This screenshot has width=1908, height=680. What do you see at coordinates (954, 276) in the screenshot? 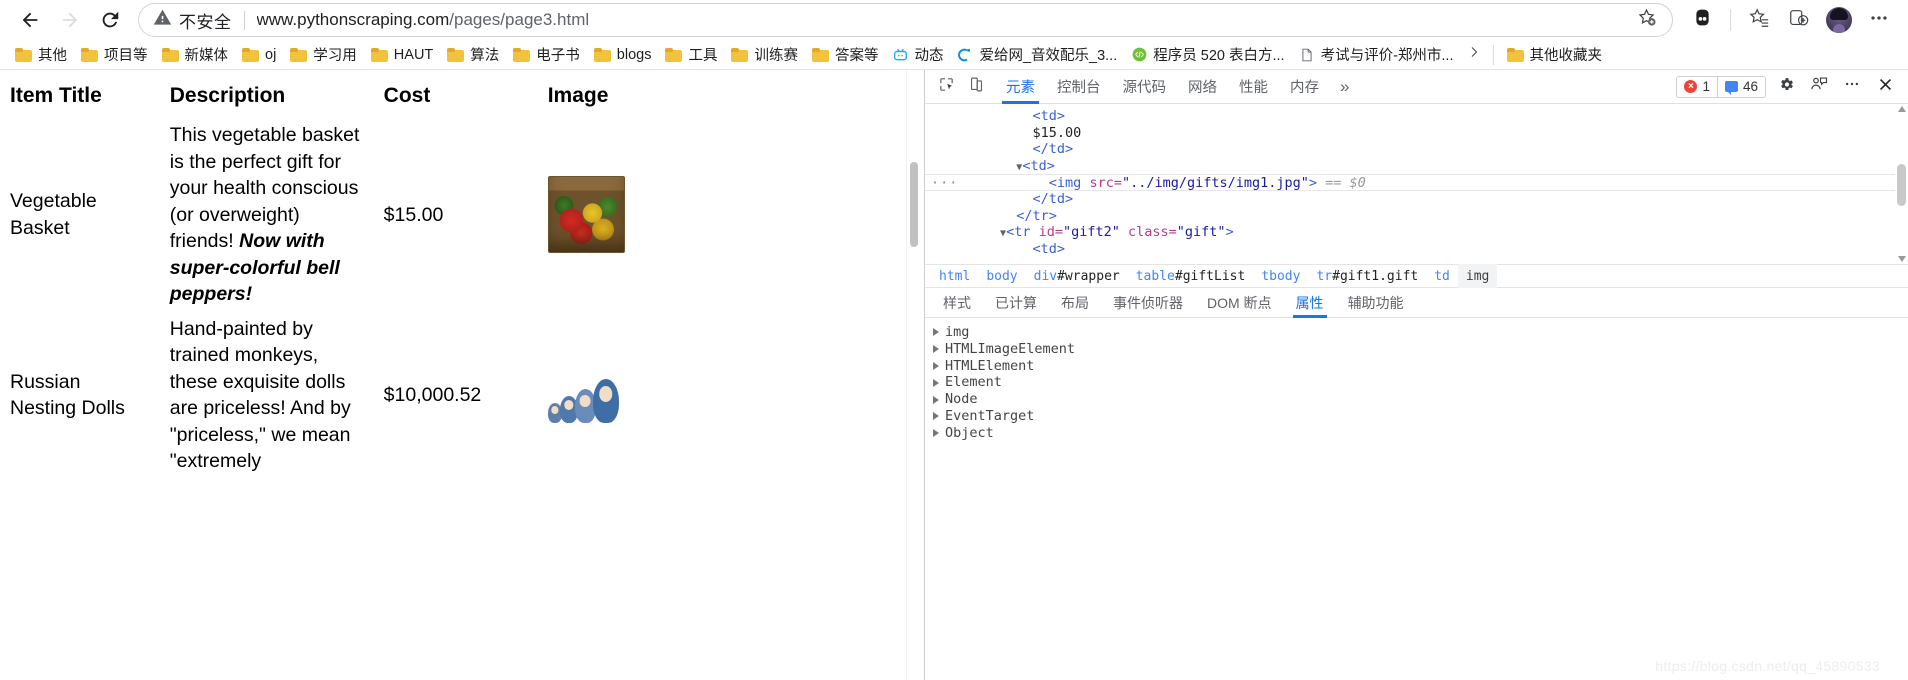
I see `breadcrumb-item-html: html` at bounding box center [954, 276].